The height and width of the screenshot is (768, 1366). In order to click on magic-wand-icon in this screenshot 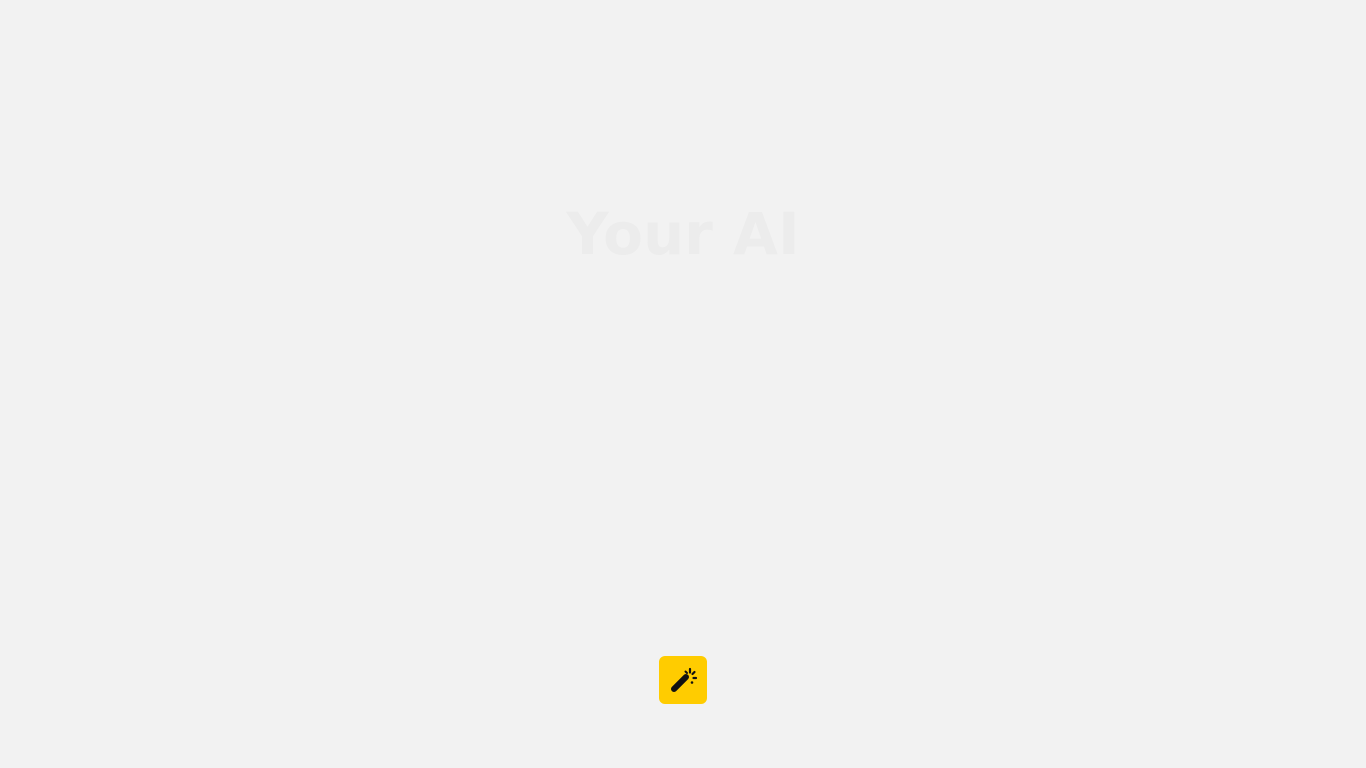, I will do `click(683, 680)`.